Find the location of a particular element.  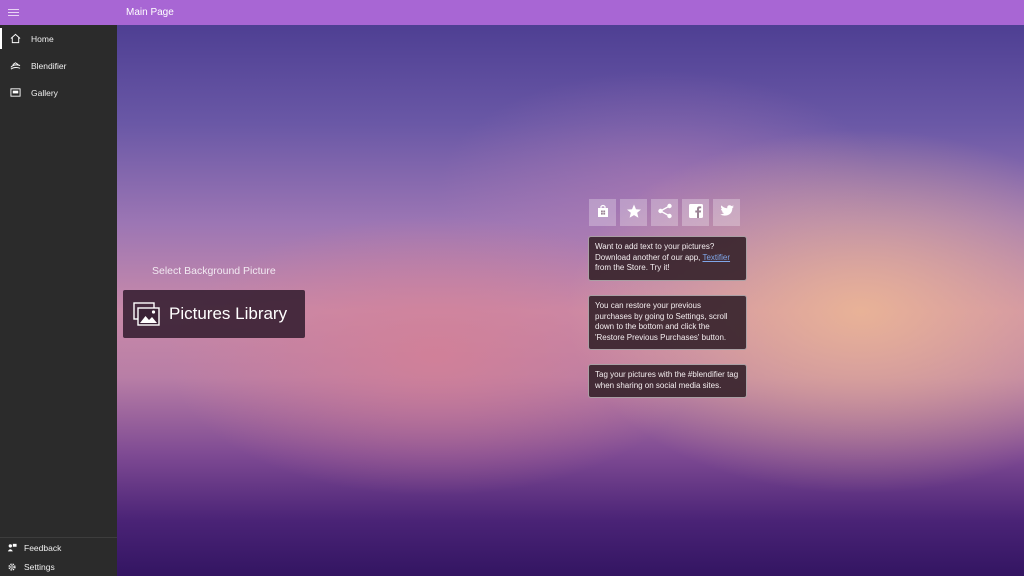

sidebar-footer: Feedback Settings is located at coordinates (58, 556).